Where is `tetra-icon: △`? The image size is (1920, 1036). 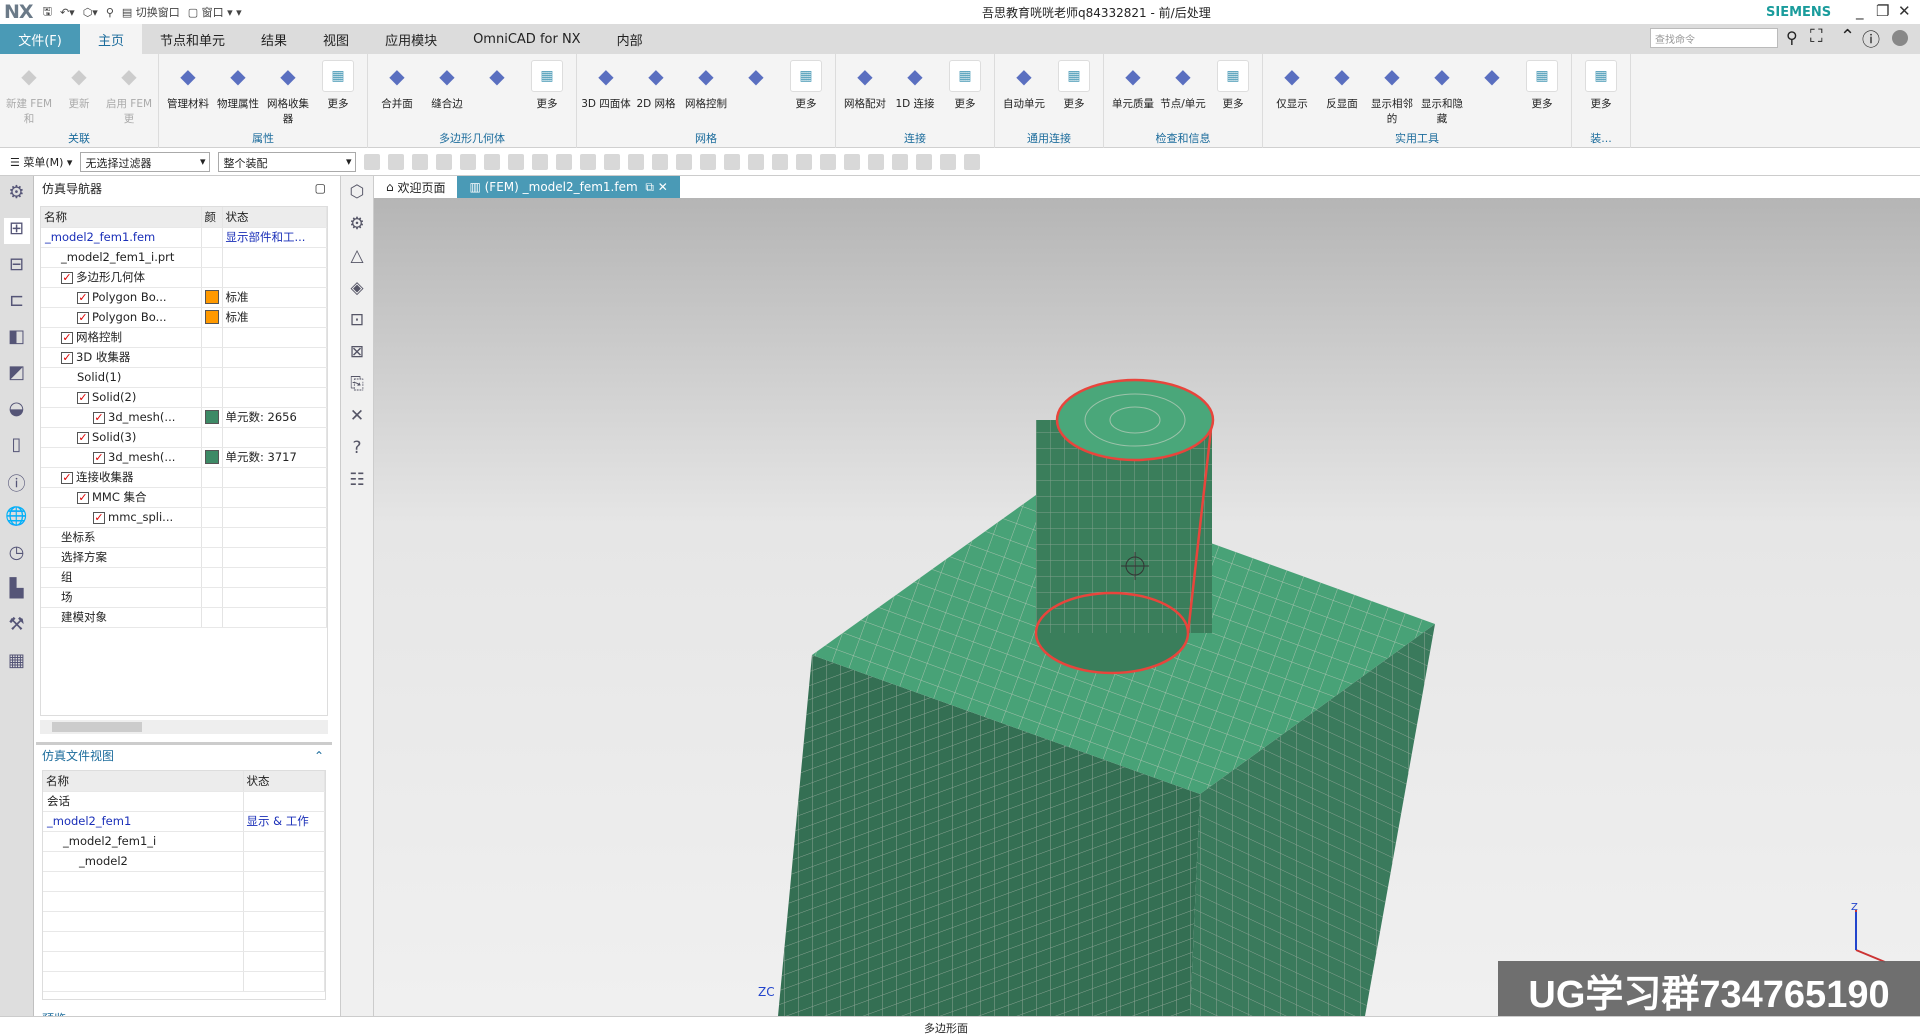 tetra-icon: △ is located at coordinates (357, 258).